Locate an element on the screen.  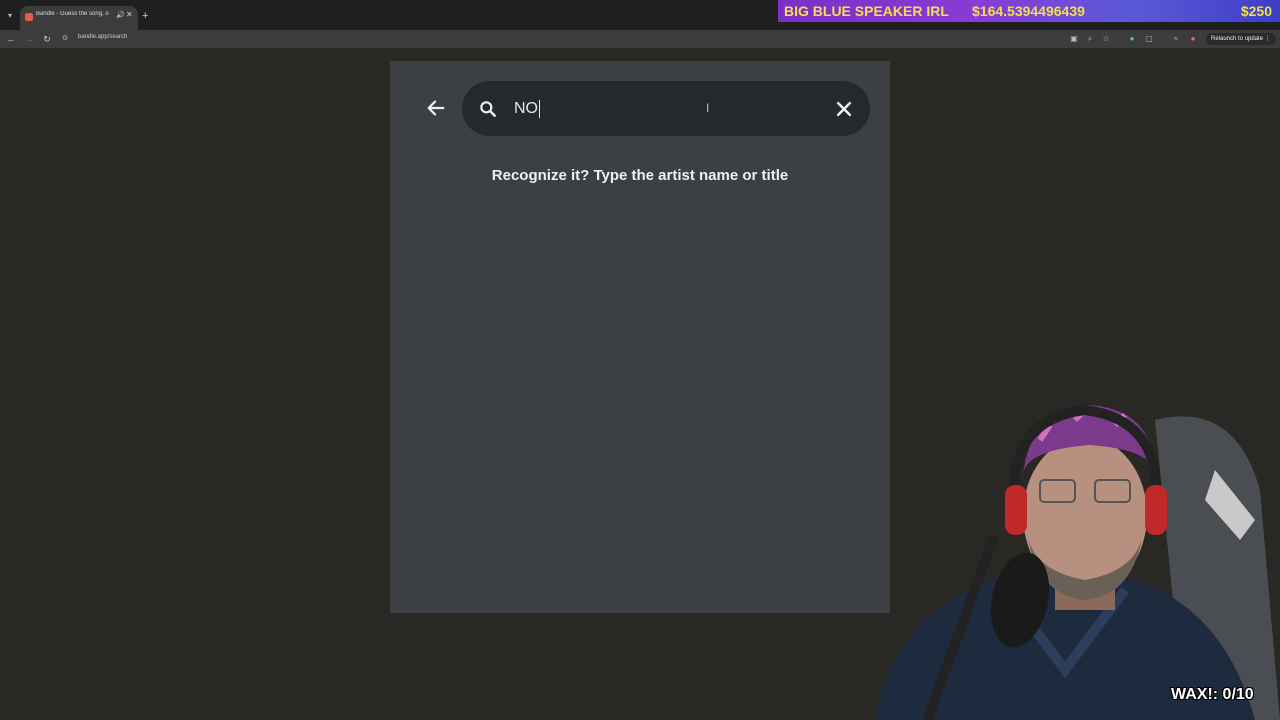
relaunch-label: Relaunch to update is located at coordinates (1237, 39).